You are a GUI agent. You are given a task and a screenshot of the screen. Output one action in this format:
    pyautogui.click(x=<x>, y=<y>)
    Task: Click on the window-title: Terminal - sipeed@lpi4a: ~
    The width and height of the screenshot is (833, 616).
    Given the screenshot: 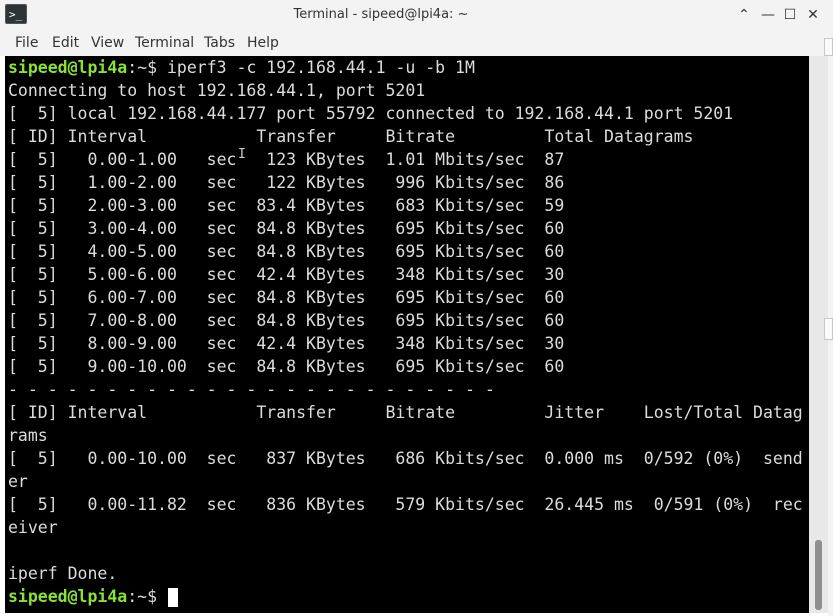 What is the action you would take?
    pyautogui.click(x=381, y=14)
    